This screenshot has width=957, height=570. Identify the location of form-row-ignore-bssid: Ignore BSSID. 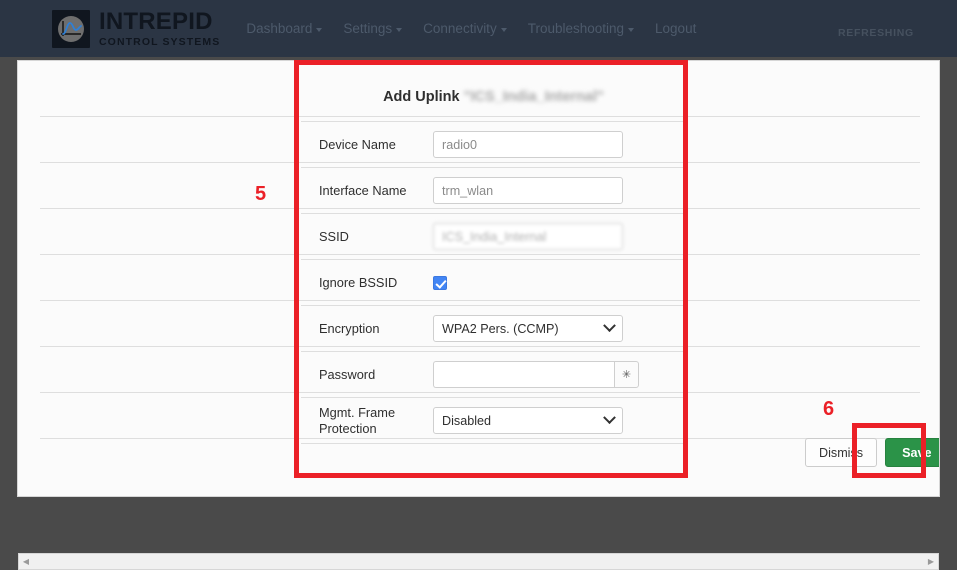
(493, 282).